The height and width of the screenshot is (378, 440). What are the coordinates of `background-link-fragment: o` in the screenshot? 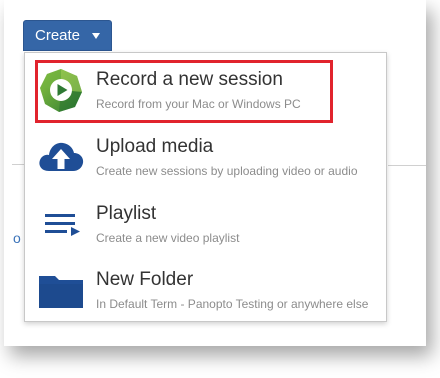 It's located at (17, 238).